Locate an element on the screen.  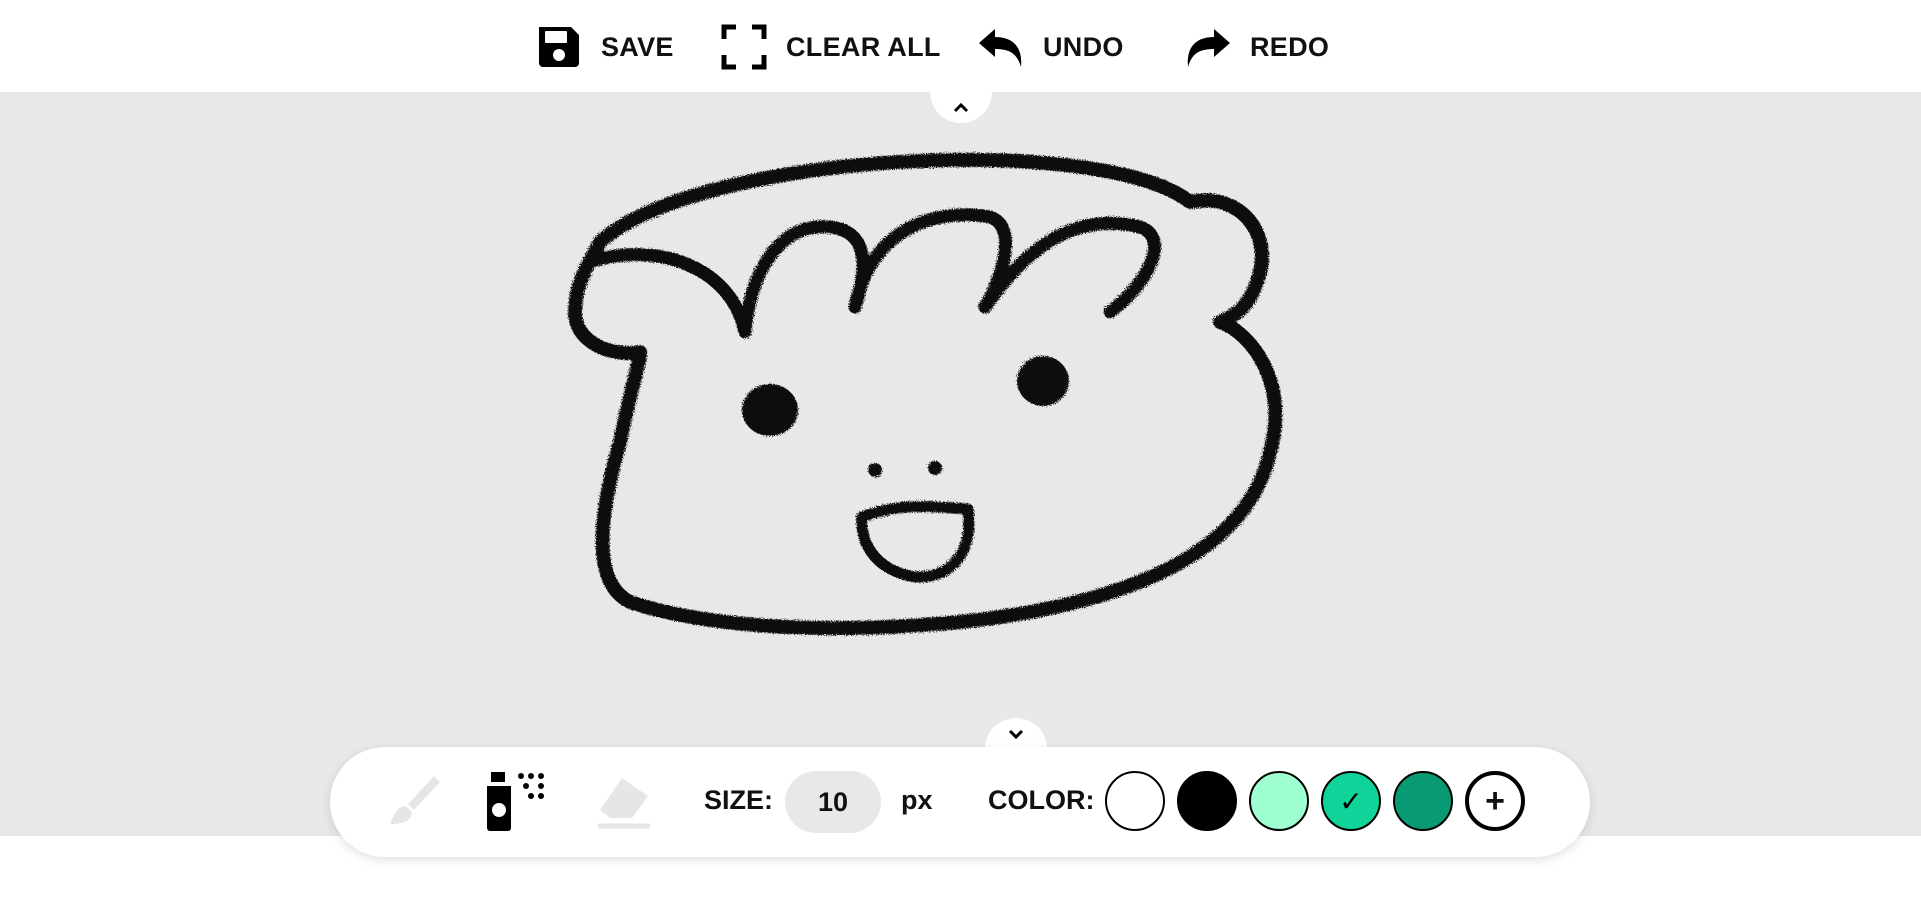
color-swatch-white is located at coordinates (1135, 801).